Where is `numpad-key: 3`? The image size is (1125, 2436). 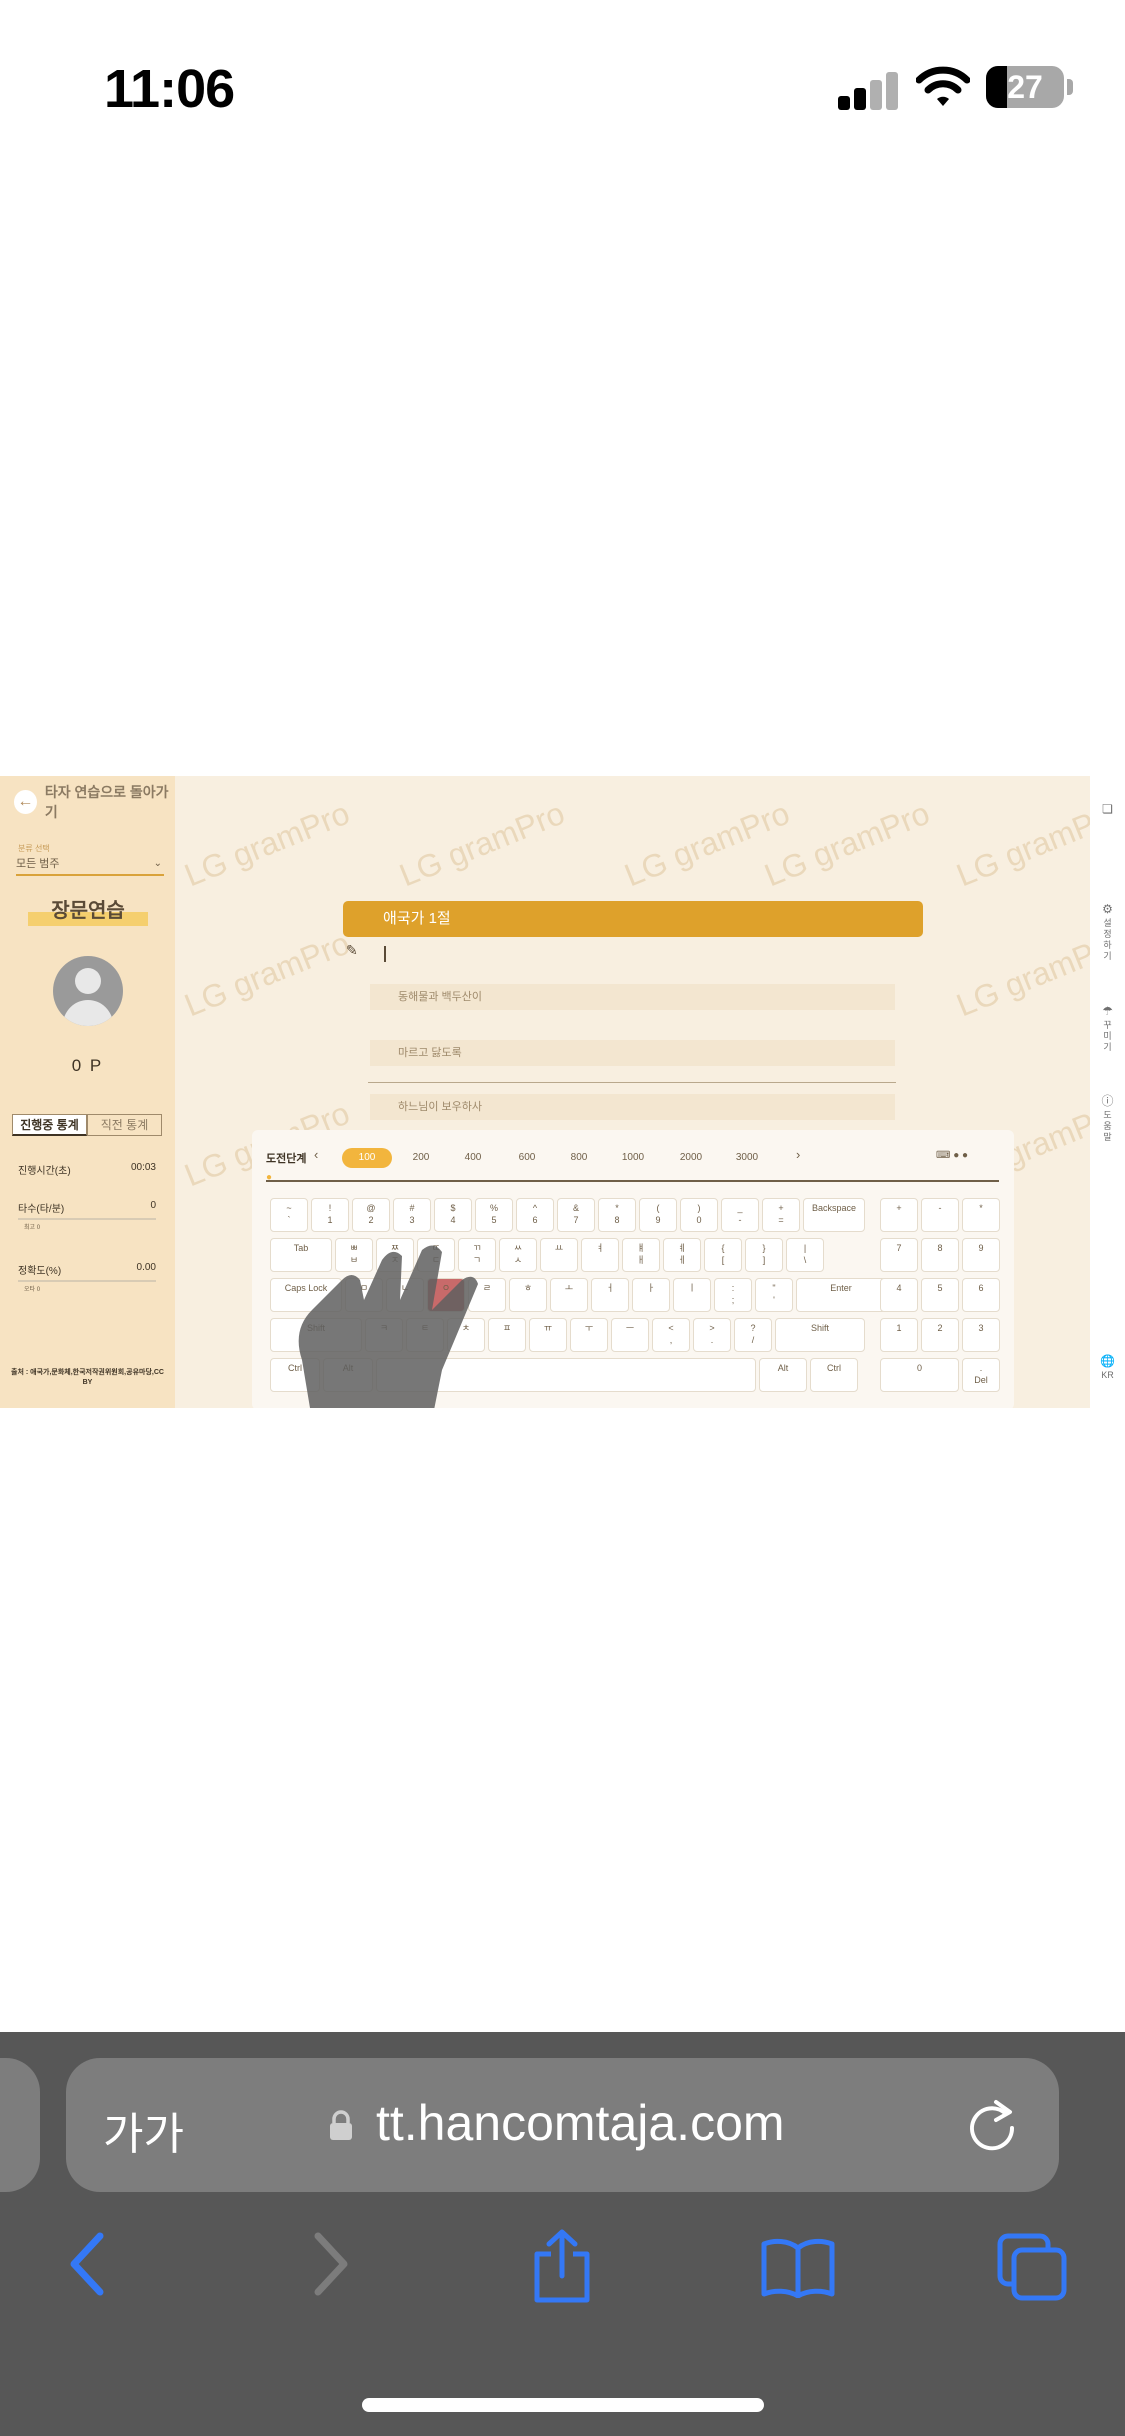 numpad-key: 3 is located at coordinates (981, 1335).